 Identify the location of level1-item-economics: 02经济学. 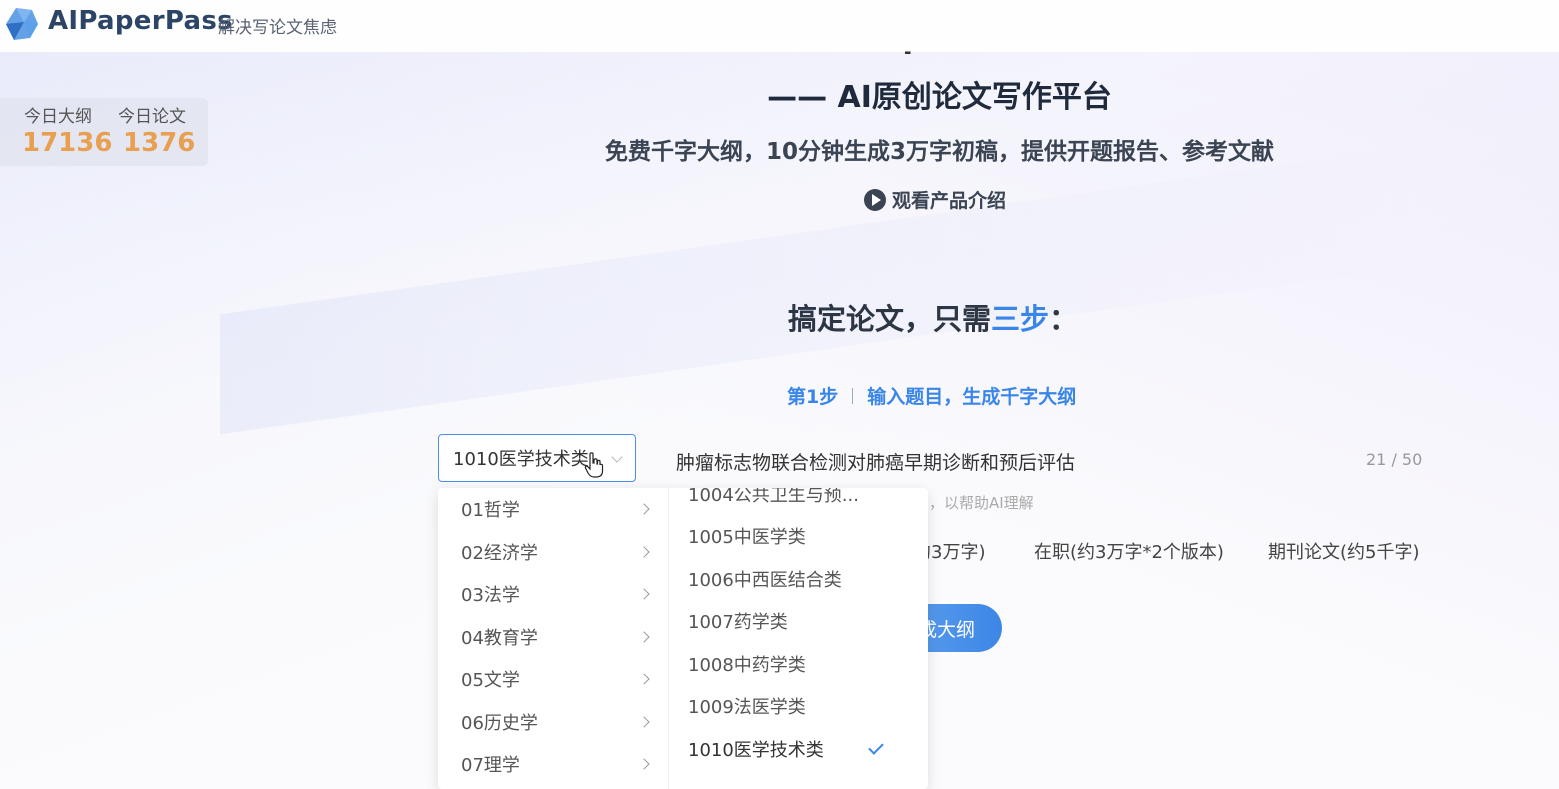
(553, 552).